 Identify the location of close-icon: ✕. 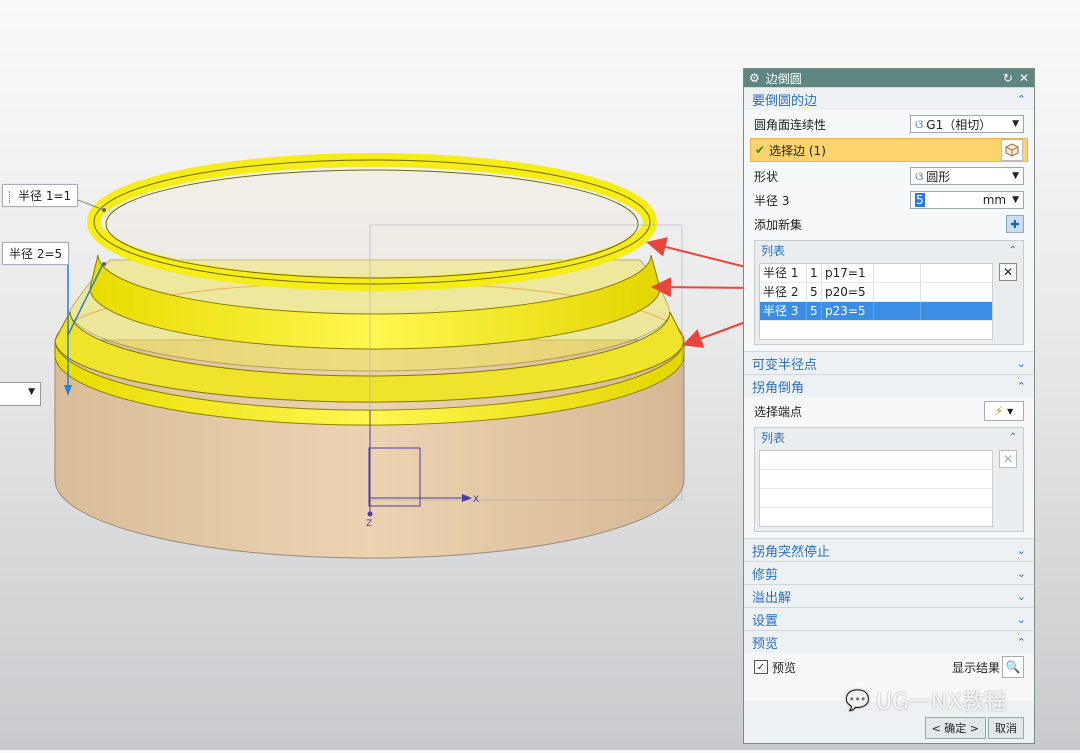
(1024, 78).